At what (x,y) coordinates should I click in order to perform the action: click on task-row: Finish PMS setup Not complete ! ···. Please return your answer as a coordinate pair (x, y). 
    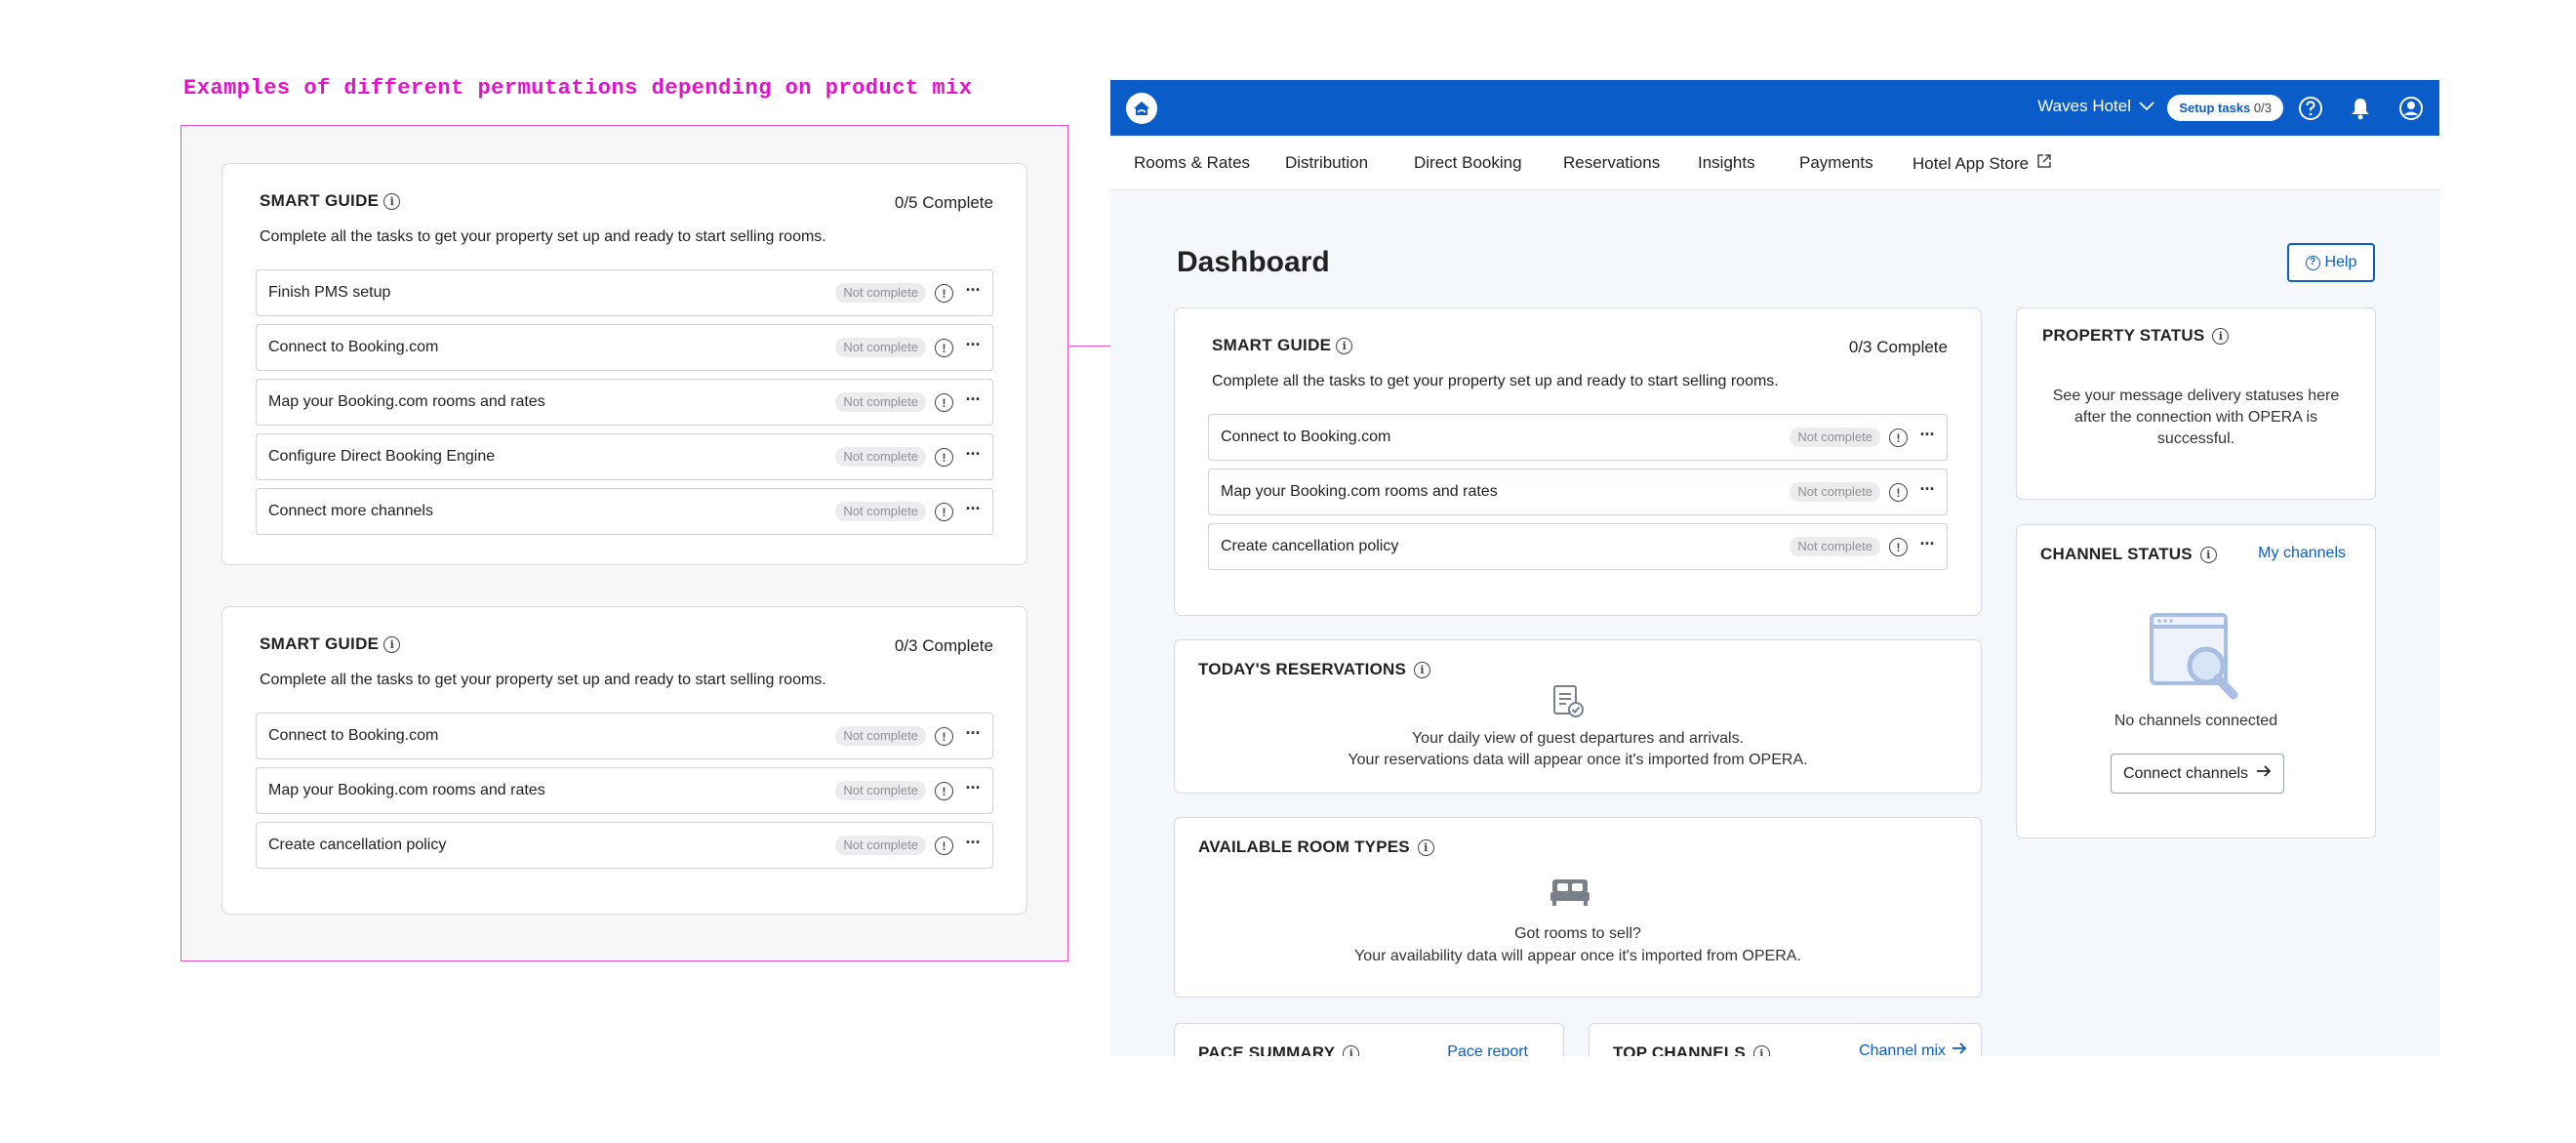
    Looking at the image, I should click on (624, 292).